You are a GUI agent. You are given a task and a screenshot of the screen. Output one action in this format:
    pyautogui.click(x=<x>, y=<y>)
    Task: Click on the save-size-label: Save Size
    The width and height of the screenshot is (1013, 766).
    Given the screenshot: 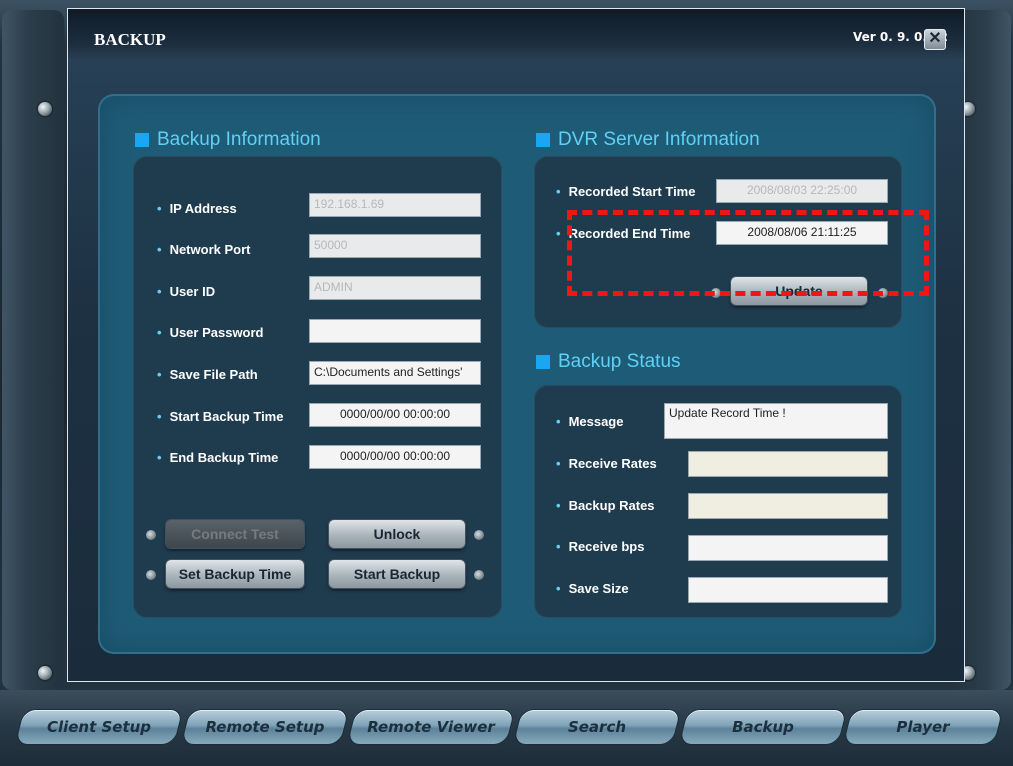 What is the action you would take?
    pyautogui.click(x=592, y=588)
    